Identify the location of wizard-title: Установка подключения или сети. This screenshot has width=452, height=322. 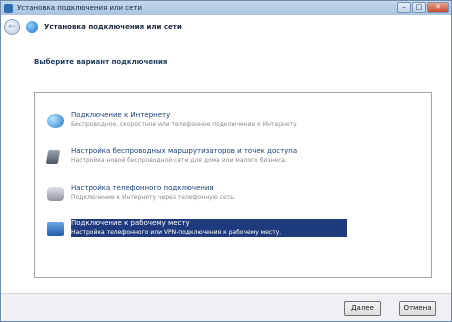
(113, 27).